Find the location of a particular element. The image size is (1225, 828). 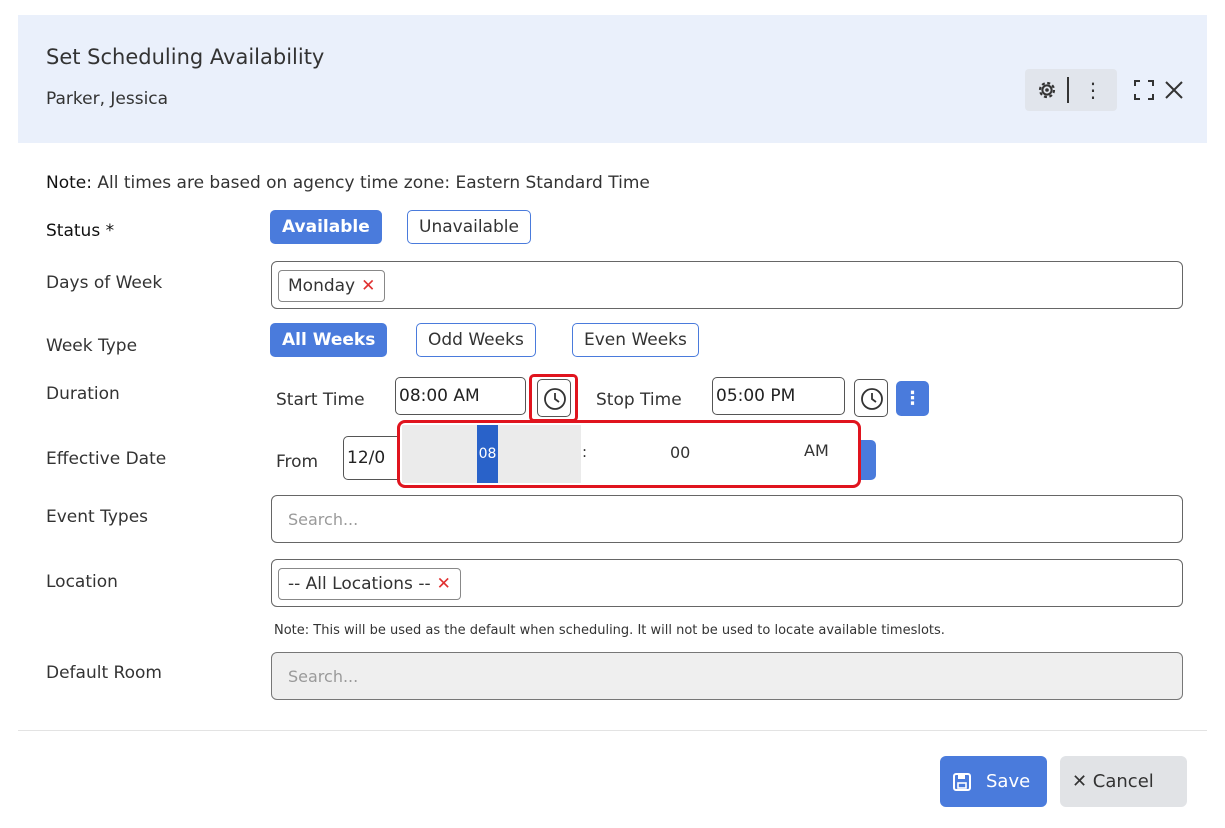

status-available-button: Available is located at coordinates (326, 227).